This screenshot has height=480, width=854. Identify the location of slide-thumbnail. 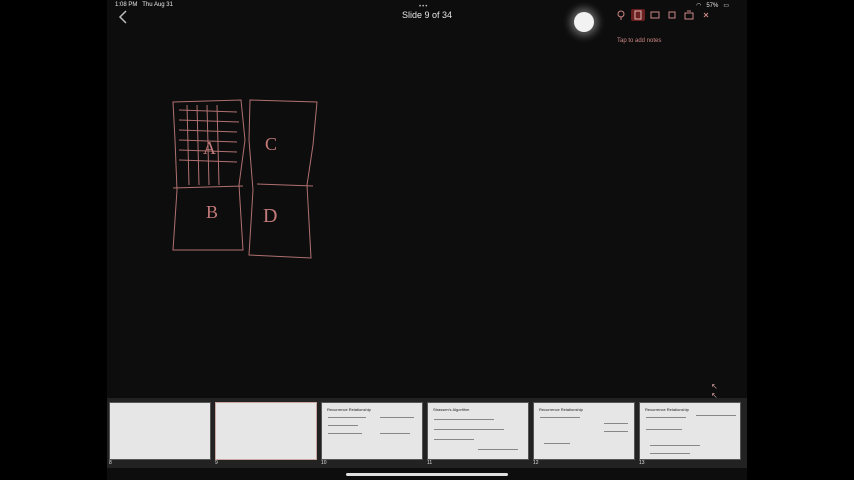
(160, 431).